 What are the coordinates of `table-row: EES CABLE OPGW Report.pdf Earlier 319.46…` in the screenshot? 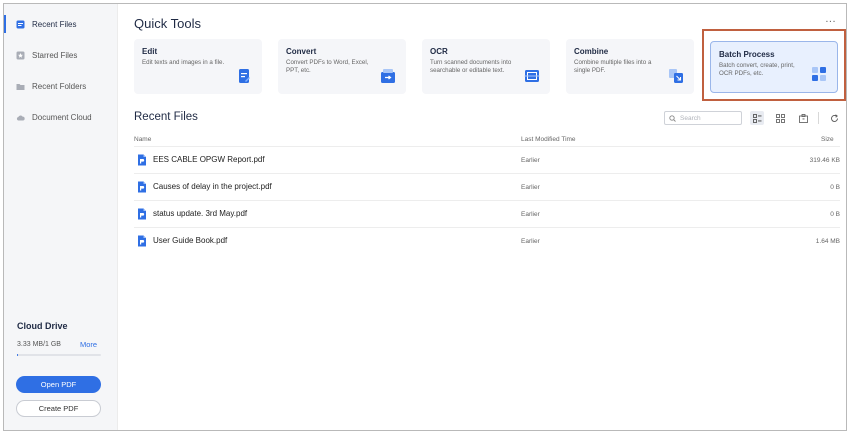 It's located at (487, 160).